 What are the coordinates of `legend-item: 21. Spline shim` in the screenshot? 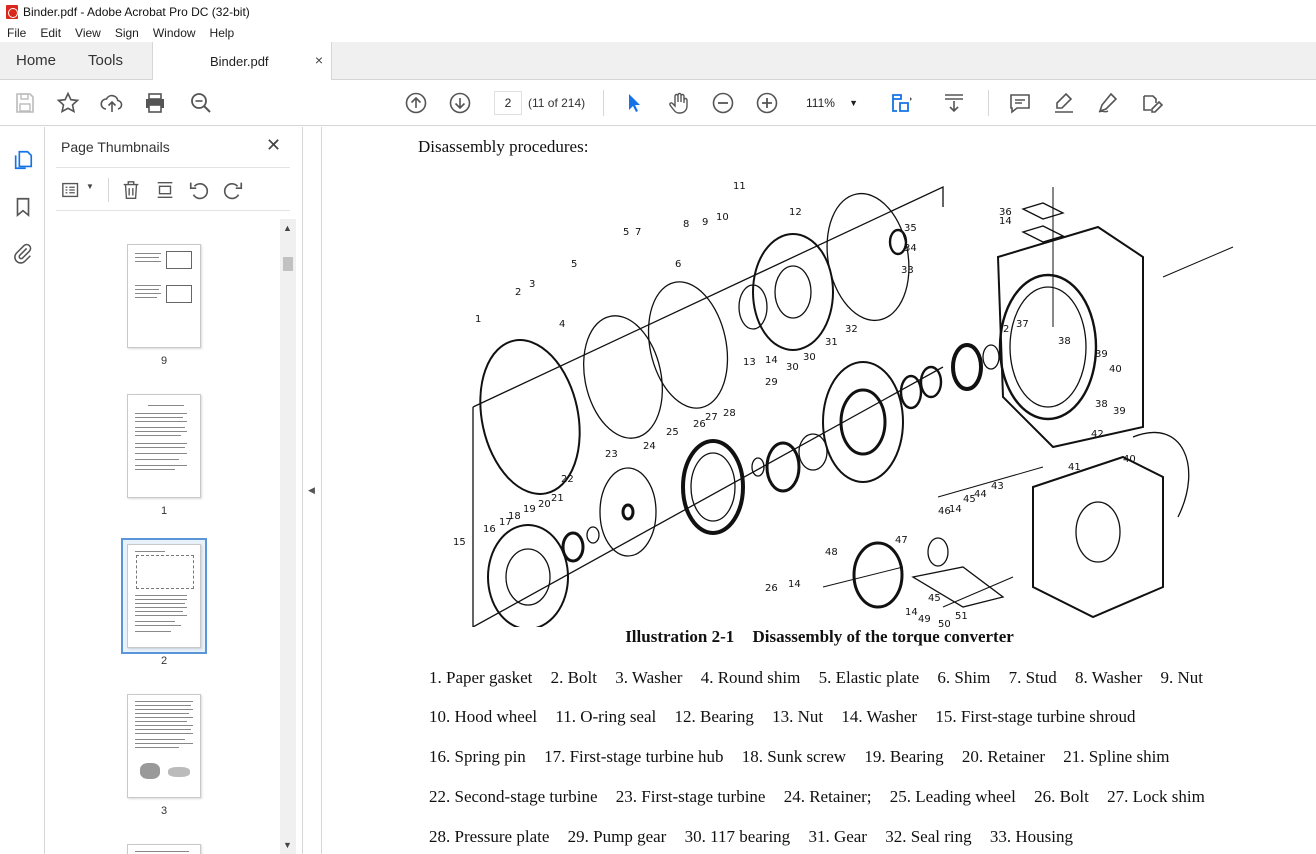 It's located at (1116, 756).